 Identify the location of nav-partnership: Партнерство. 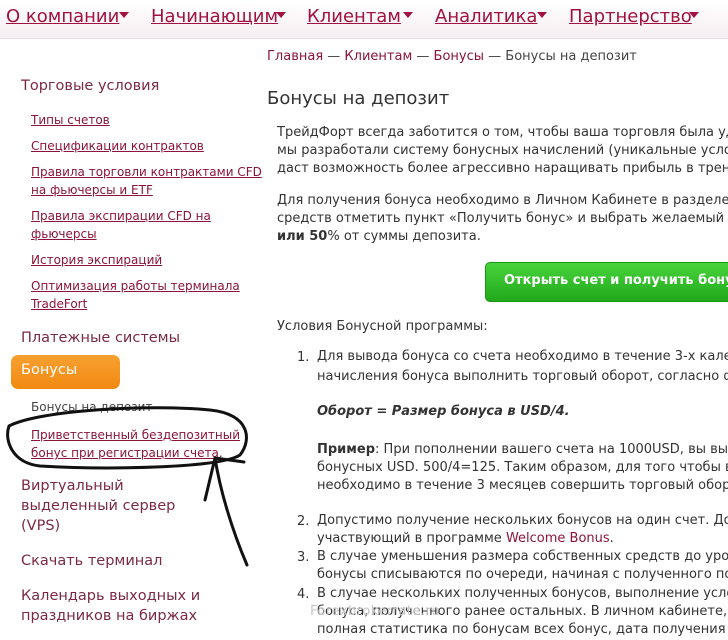
(630, 16).